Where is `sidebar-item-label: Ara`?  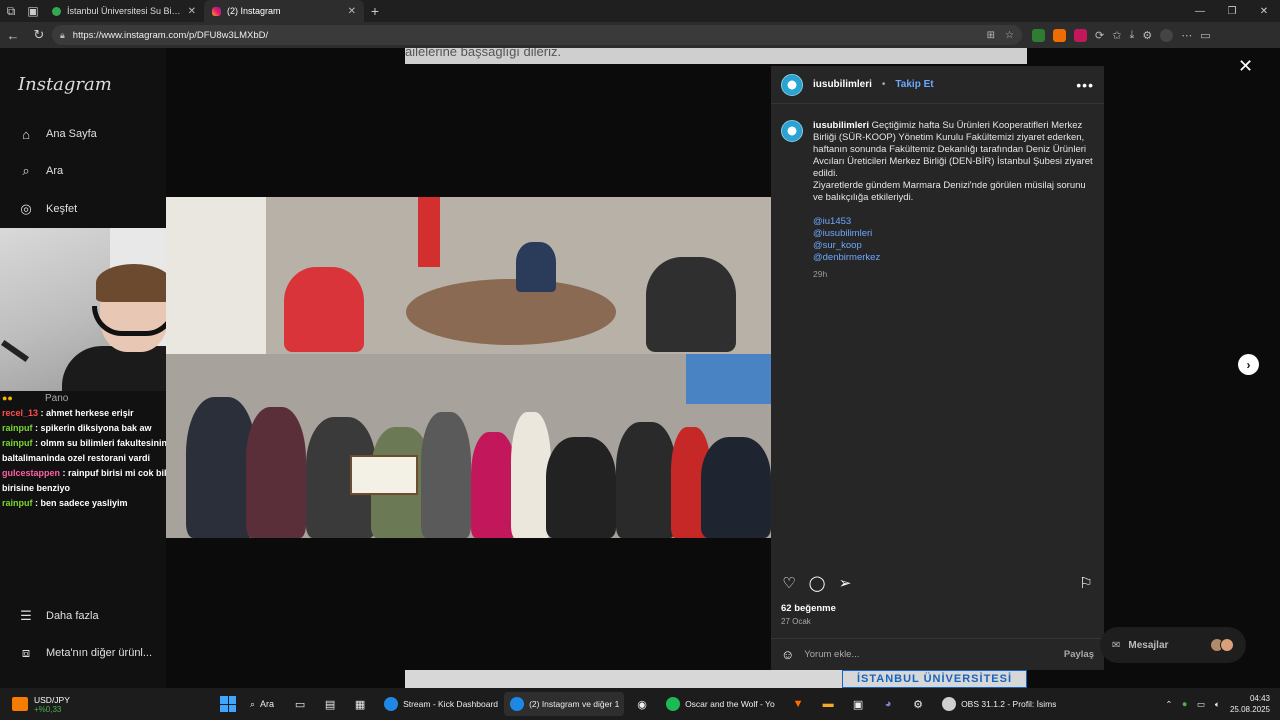
sidebar-item-label: Ara is located at coordinates (55, 171).